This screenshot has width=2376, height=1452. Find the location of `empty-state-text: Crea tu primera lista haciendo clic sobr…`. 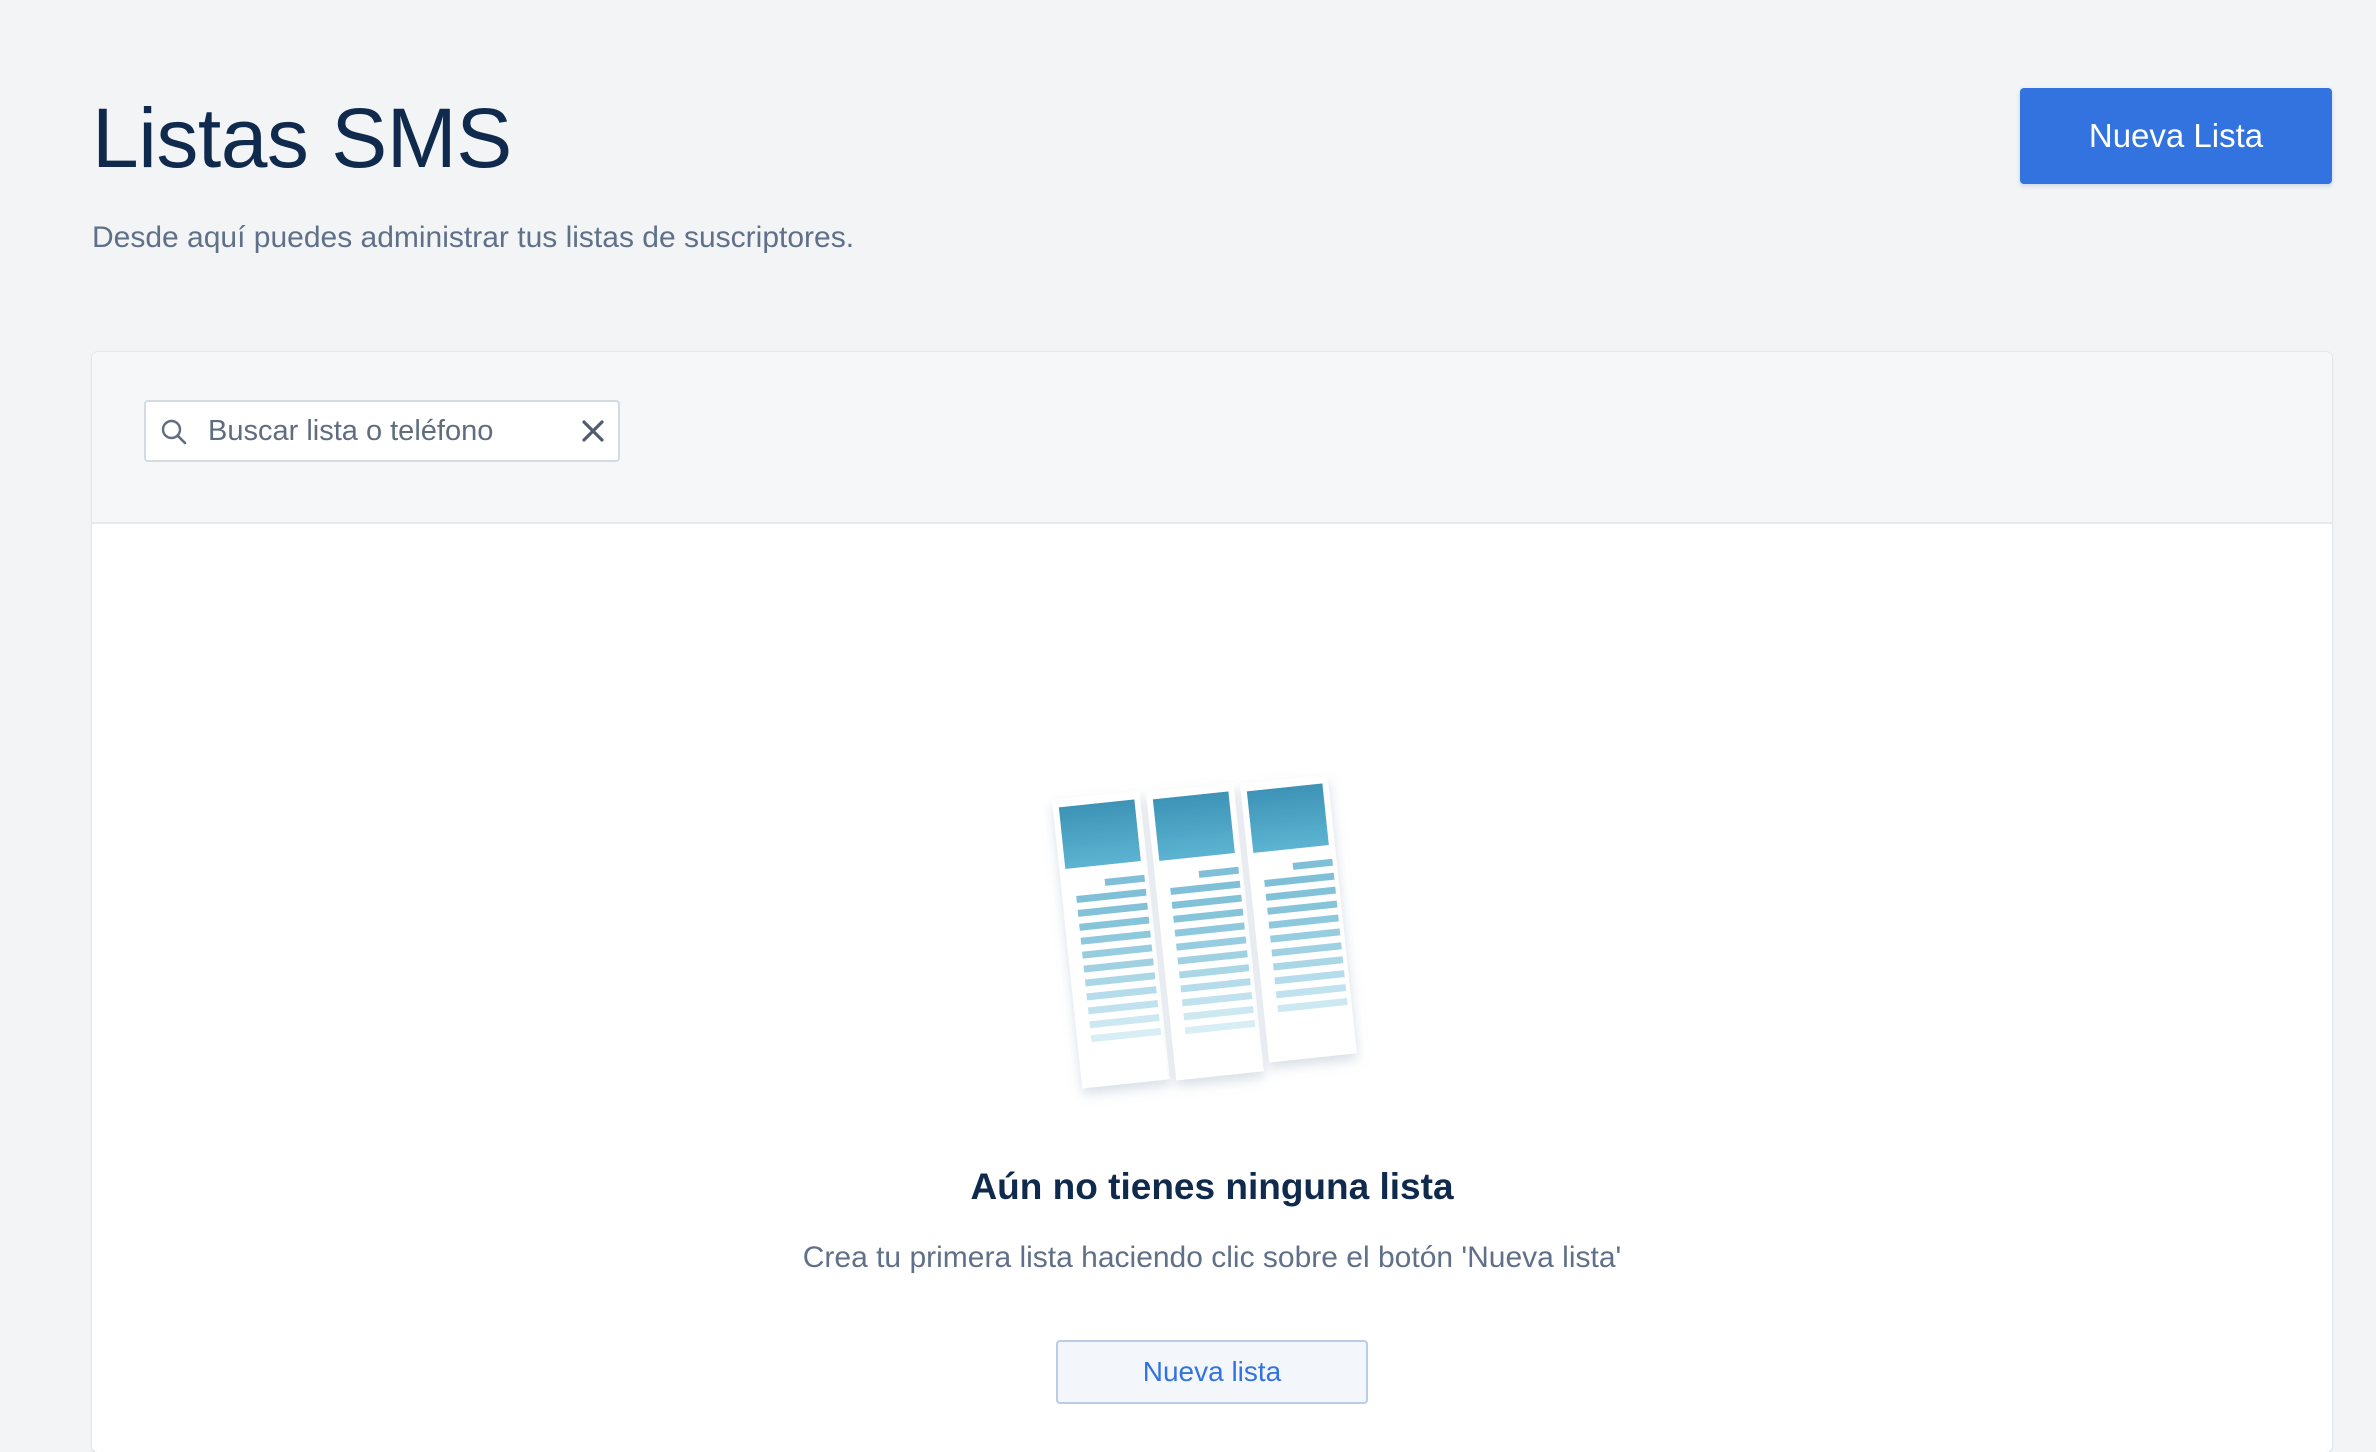

empty-state-text: Crea tu primera lista haciendo clic sobr… is located at coordinates (1212, 1257).